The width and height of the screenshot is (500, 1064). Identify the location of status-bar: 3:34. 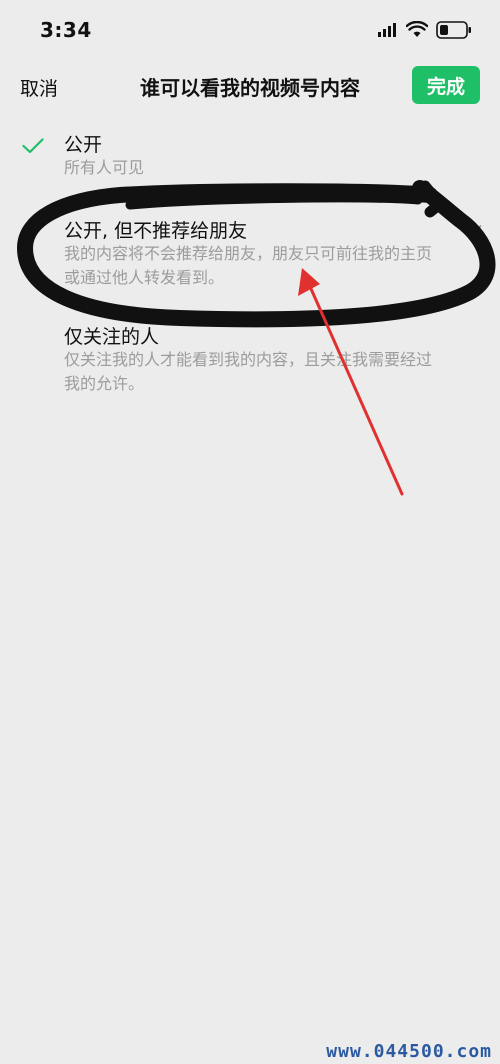
(250, 30).